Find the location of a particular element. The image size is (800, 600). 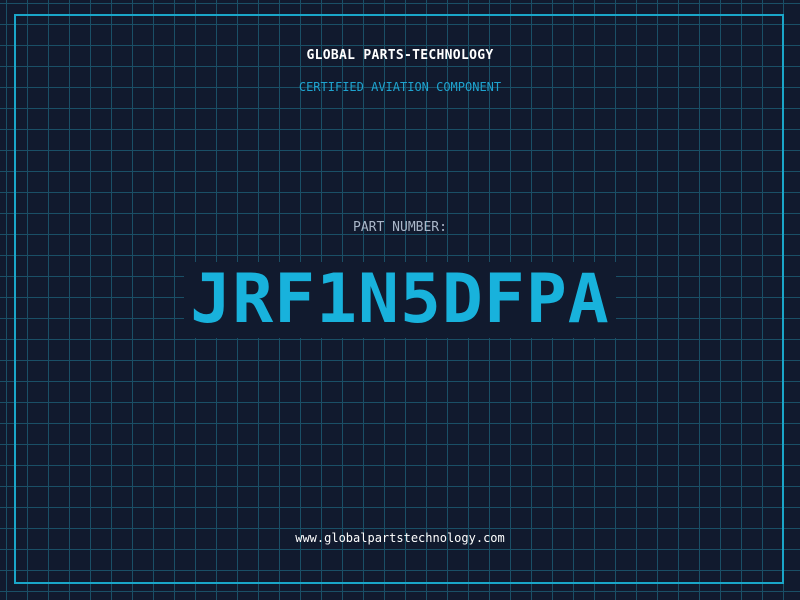

company-name: GLOBAL PARTS-TECHNOLOGY is located at coordinates (400, 55).